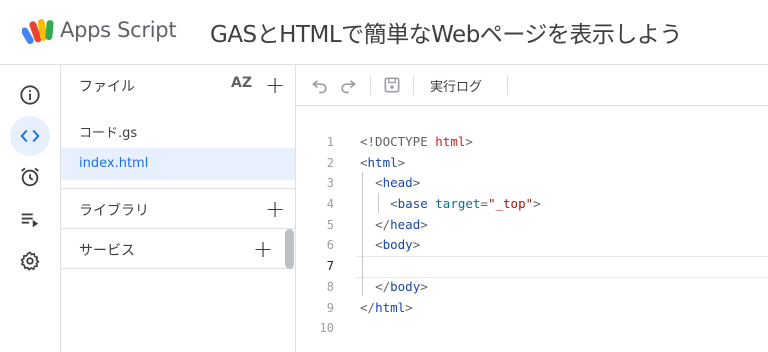 The height and width of the screenshot is (352, 768). I want to click on line-number: 5, so click(330, 225).